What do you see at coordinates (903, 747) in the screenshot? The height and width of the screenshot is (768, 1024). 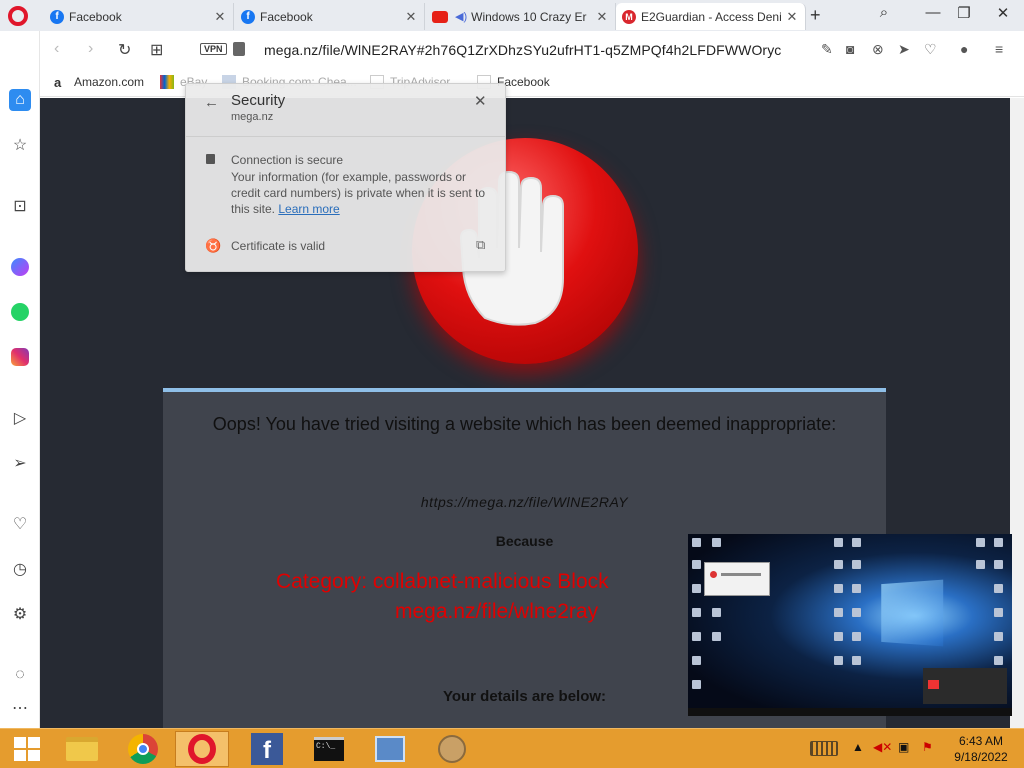 I see `network-tray-icon: ▣` at bounding box center [903, 747].